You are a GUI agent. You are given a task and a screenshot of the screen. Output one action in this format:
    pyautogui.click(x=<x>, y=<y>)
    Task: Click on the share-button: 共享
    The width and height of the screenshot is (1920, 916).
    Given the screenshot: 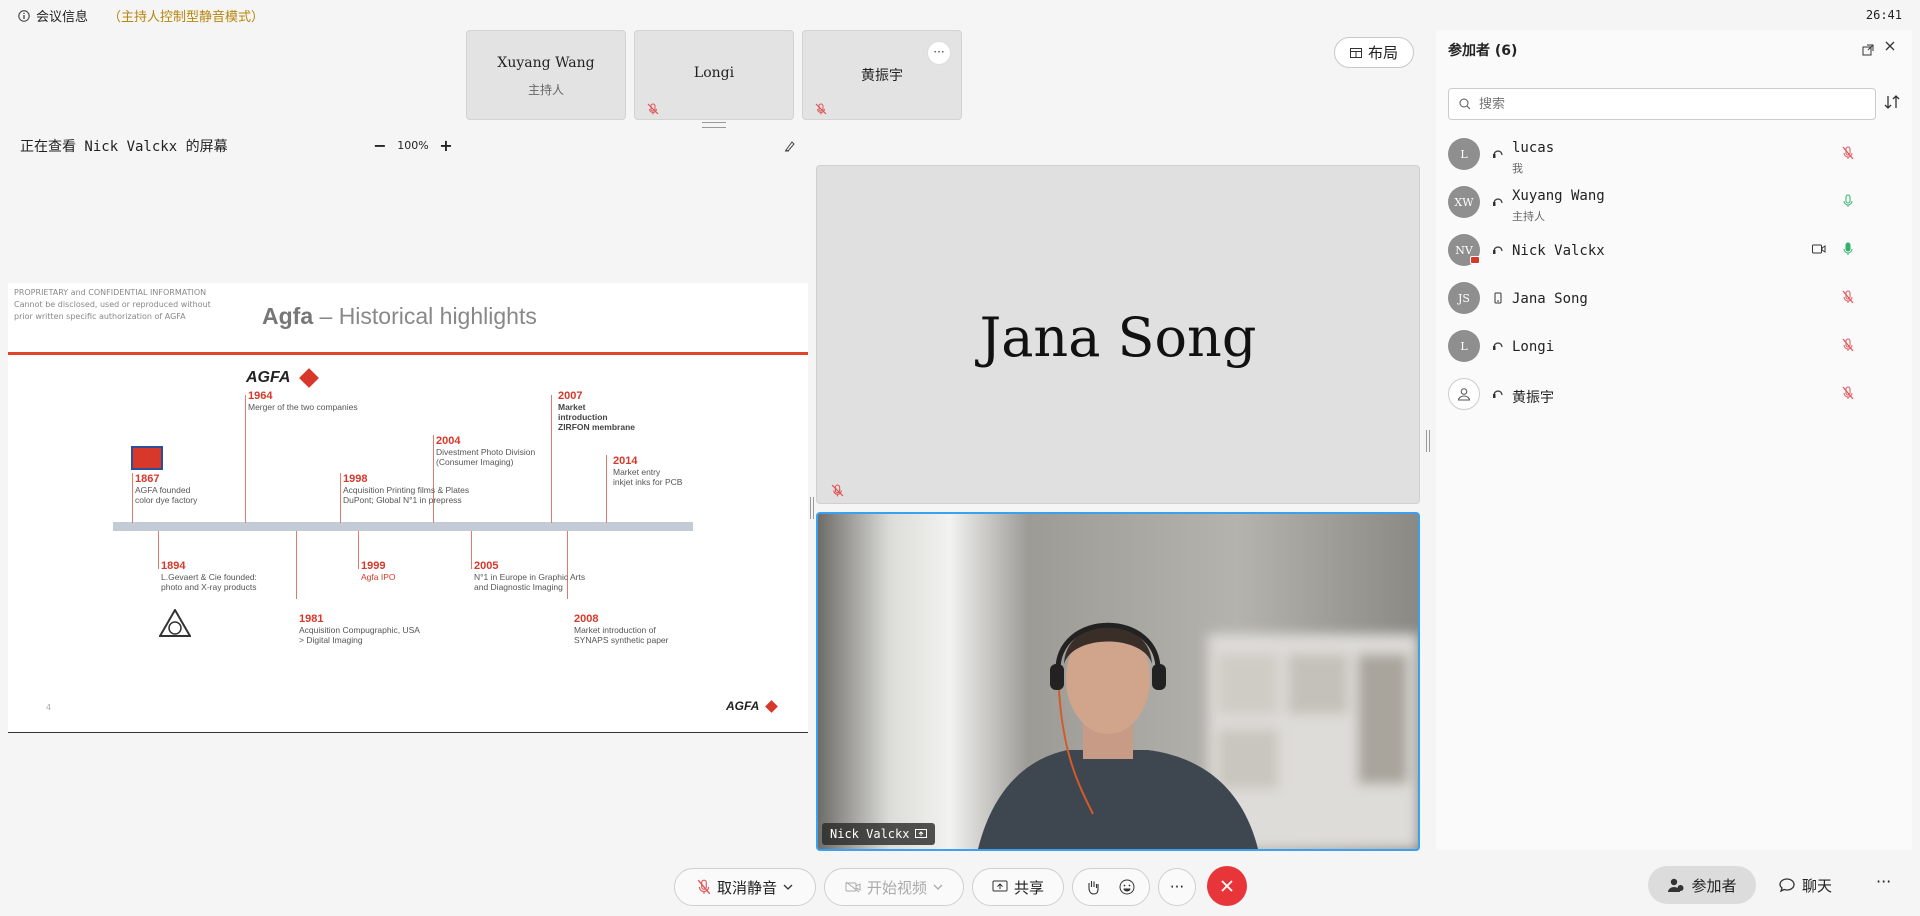 What is the action you would take?
    pyautogui.click(x=1018, y=887)
    